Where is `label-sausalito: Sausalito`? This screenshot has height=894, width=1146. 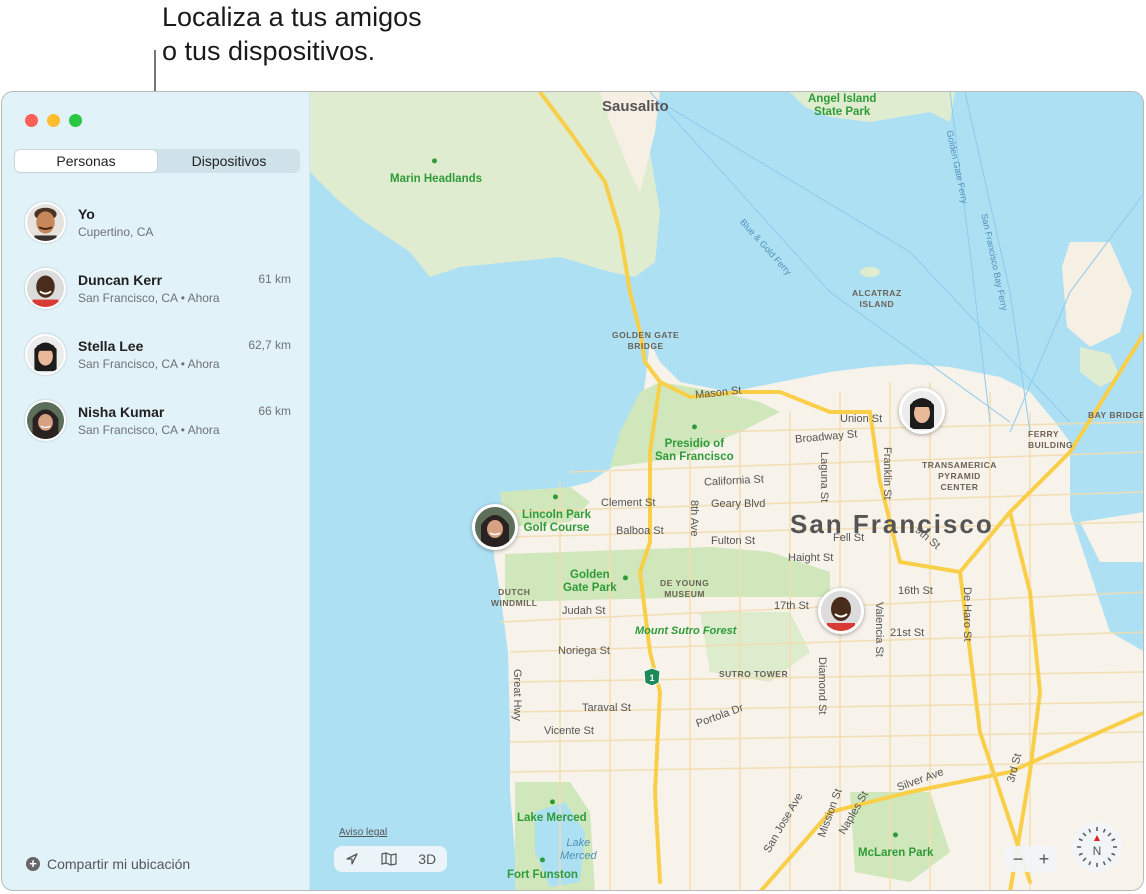 label-sausalito: Sausalito is located at coordinates (635, 106).